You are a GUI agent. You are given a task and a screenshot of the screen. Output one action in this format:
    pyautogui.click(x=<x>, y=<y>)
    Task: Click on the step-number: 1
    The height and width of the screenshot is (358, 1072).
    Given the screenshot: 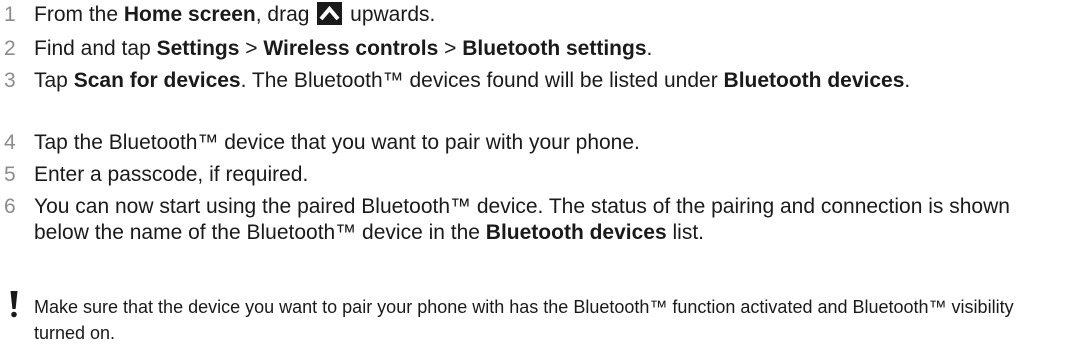 What is the action you would take?
    pyautogui.click(x=10, y=14)
    